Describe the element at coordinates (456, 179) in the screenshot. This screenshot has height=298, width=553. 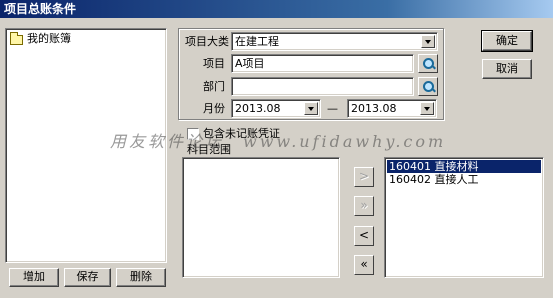
I see `subject-name: 直接人工` at that location.